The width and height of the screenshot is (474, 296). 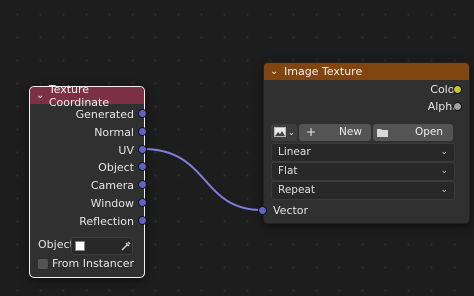 I want to click on browse-image-button: ⌄, so click(x=284, y=132).